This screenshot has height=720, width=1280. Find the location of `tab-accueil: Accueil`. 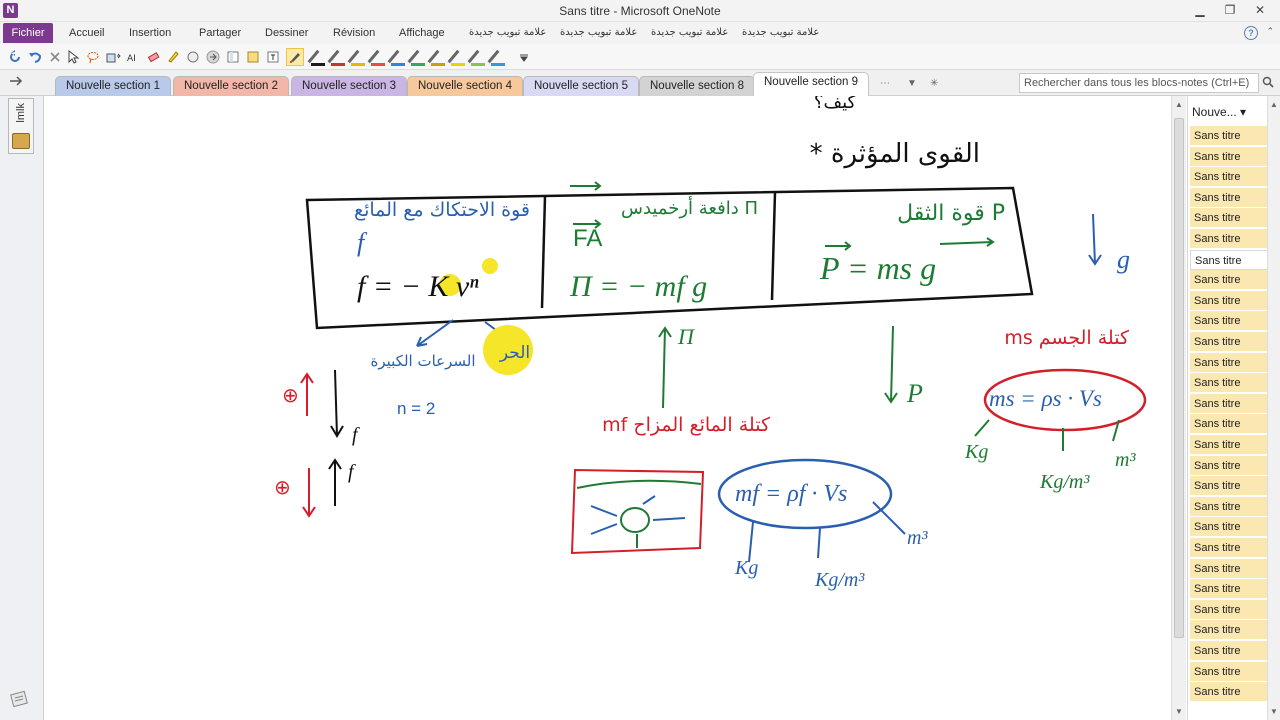

tab-accueil: Accueil is located at coordinates (86, 33).